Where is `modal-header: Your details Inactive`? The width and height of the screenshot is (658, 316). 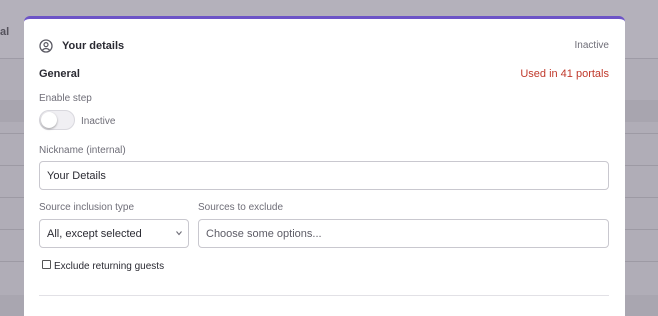
modal-header: Your details Inactive is located at coordinates (324, 48).